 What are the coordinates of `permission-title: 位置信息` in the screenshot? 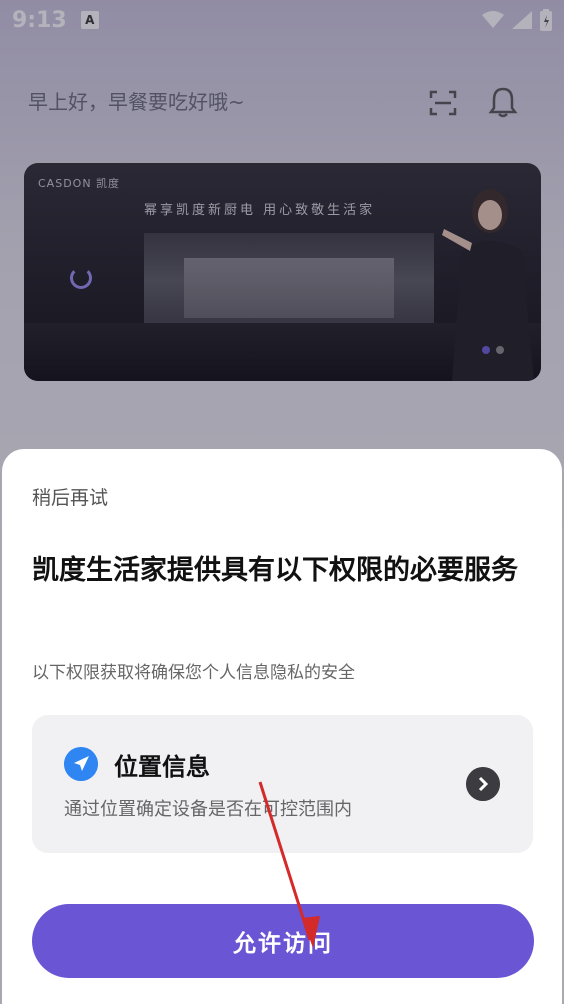 It's located at (162, 767).